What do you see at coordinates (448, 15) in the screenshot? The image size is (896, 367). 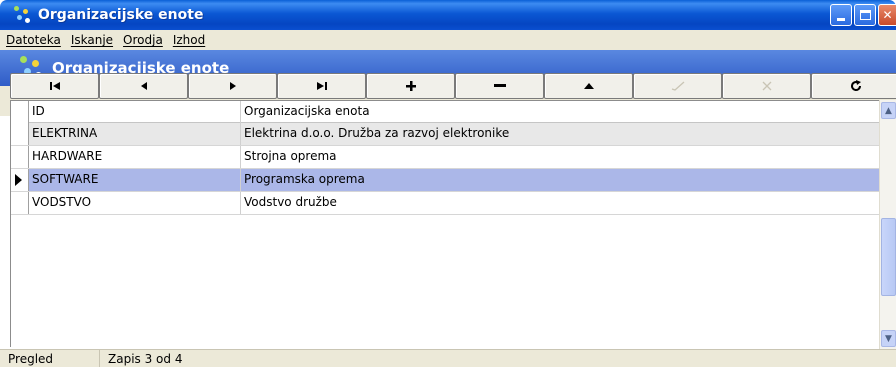 I see `title-bar: Organizacijske enote ✕` at bounding box center [448, 15].